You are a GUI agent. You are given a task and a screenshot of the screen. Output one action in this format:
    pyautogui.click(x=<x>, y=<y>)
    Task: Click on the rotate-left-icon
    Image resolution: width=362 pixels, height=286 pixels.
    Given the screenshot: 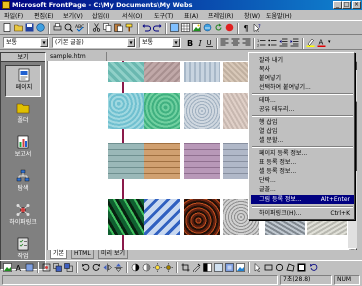 What is the action you would take?
    pyautogui.click(x=85, y=267)
    